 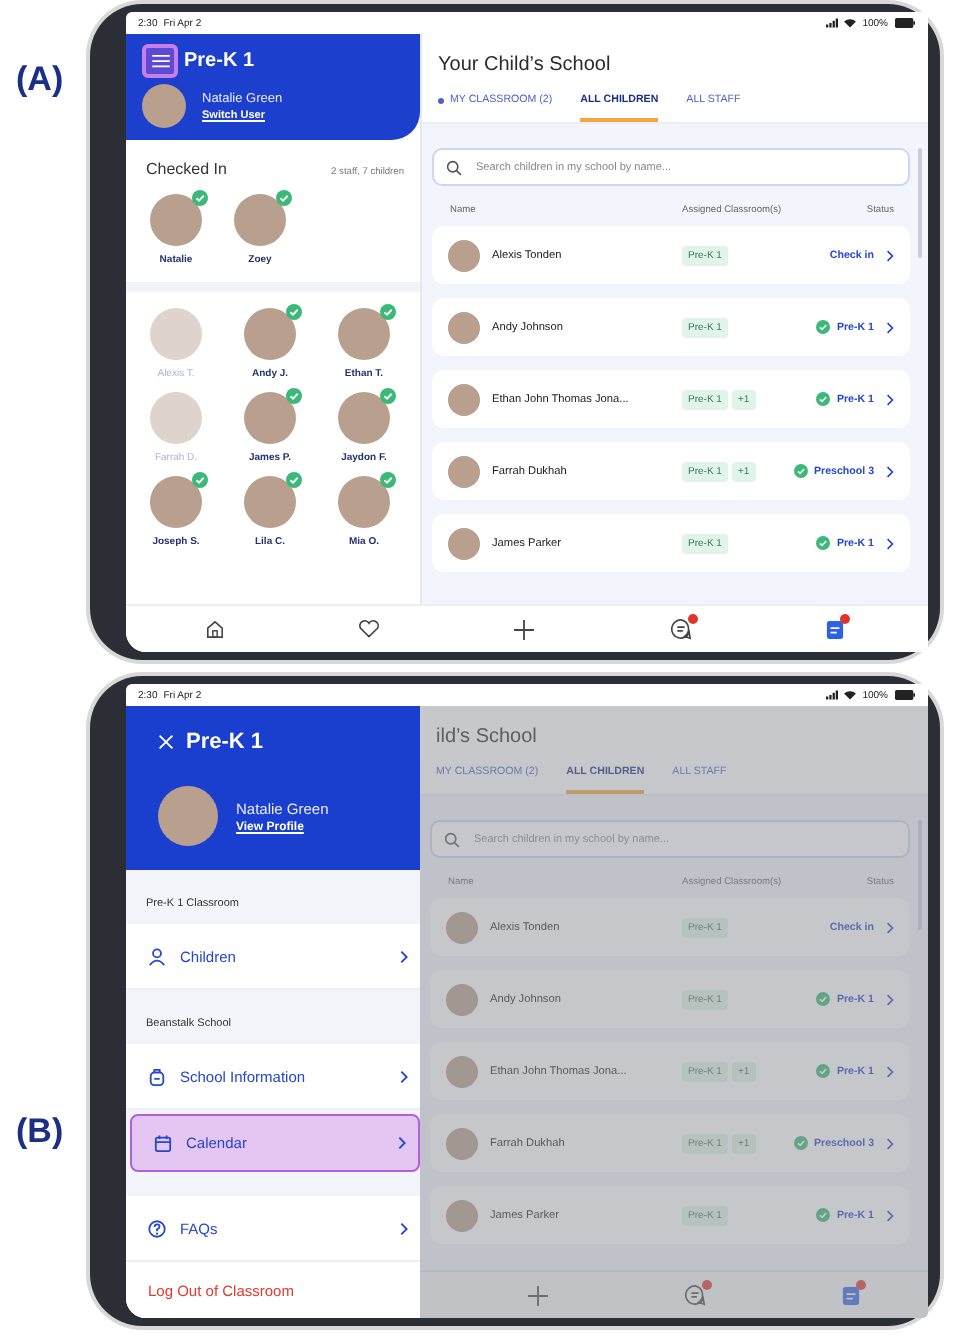 I want to click on page-title: ild’s School, so click(x=487, y=737).